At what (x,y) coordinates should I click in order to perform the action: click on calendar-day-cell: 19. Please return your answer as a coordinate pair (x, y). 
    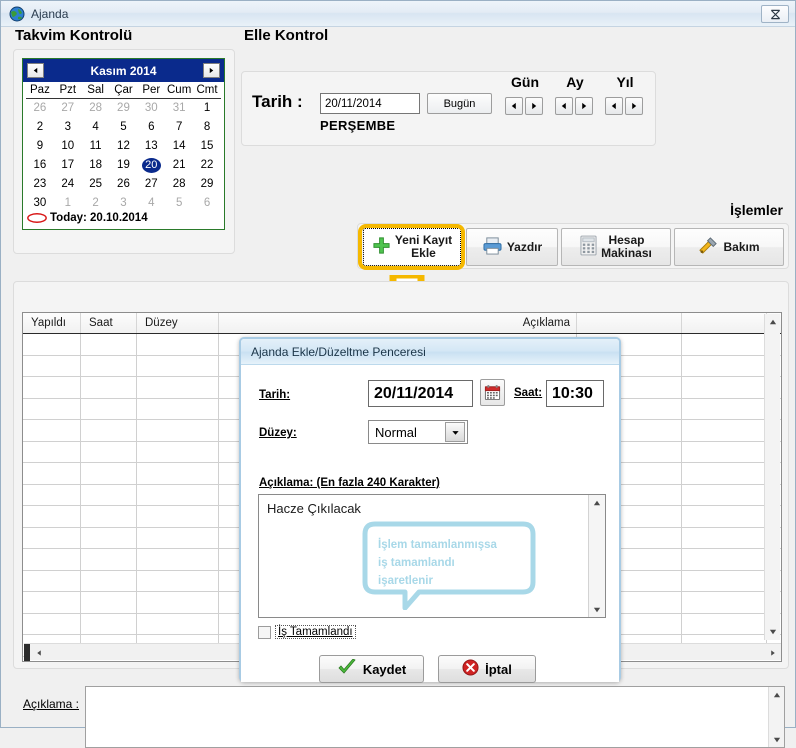
    Looking at the image, I should click on (124, 165).